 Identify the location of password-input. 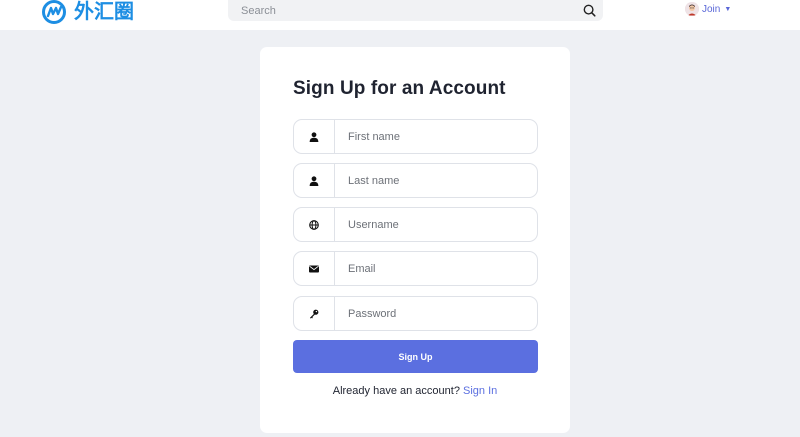
(436, 313).